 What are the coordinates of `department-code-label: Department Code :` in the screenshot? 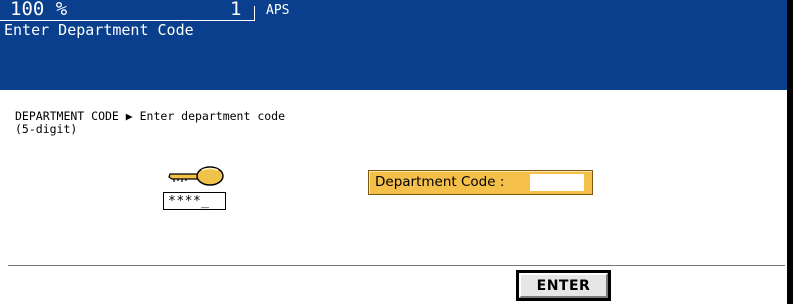 It's located at (440, 182).